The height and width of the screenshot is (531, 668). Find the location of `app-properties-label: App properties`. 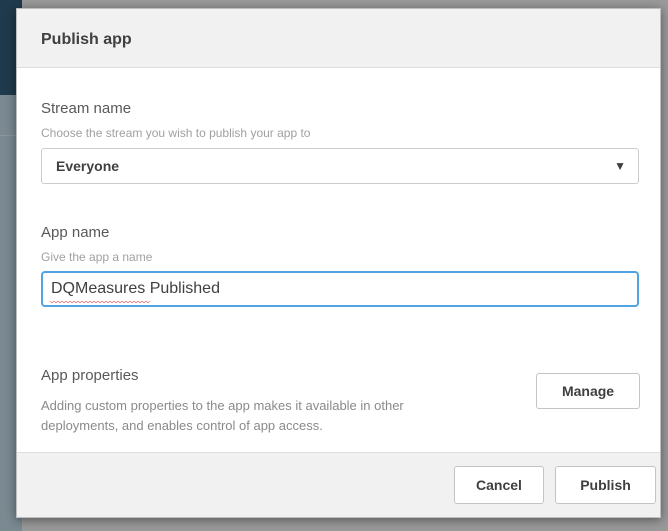

app-properties-label: App properties is located at coordinates (90, 375).